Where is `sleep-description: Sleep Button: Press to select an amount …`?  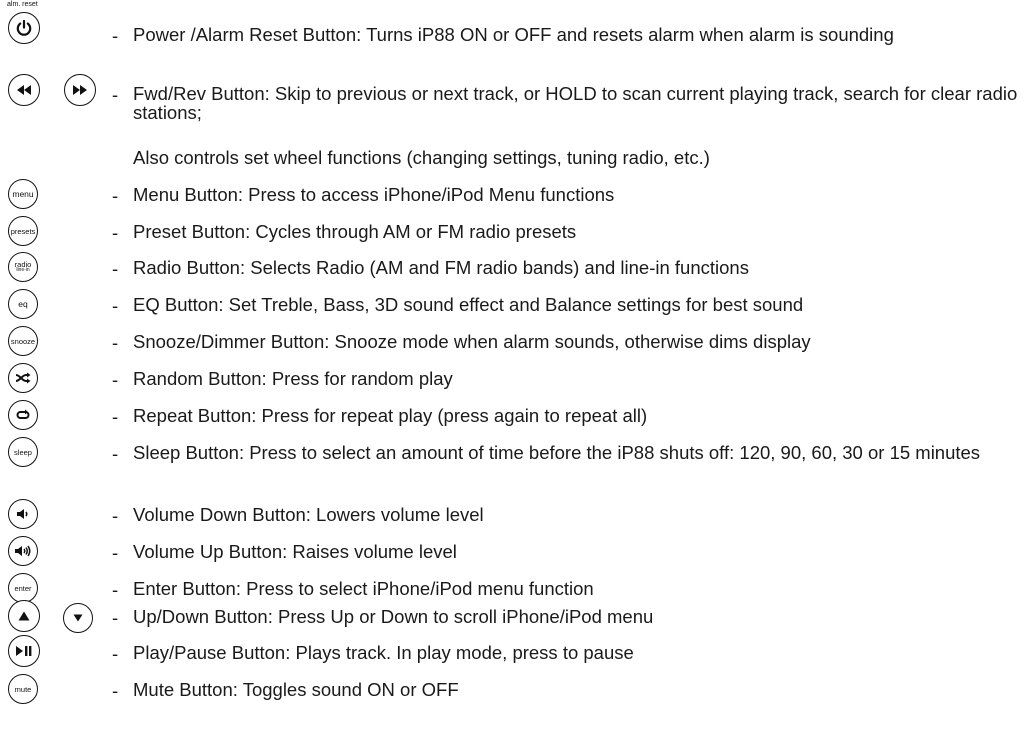 sleep-description: Sleep Button: Press to select an amount … is located at coordinates (557, 452).